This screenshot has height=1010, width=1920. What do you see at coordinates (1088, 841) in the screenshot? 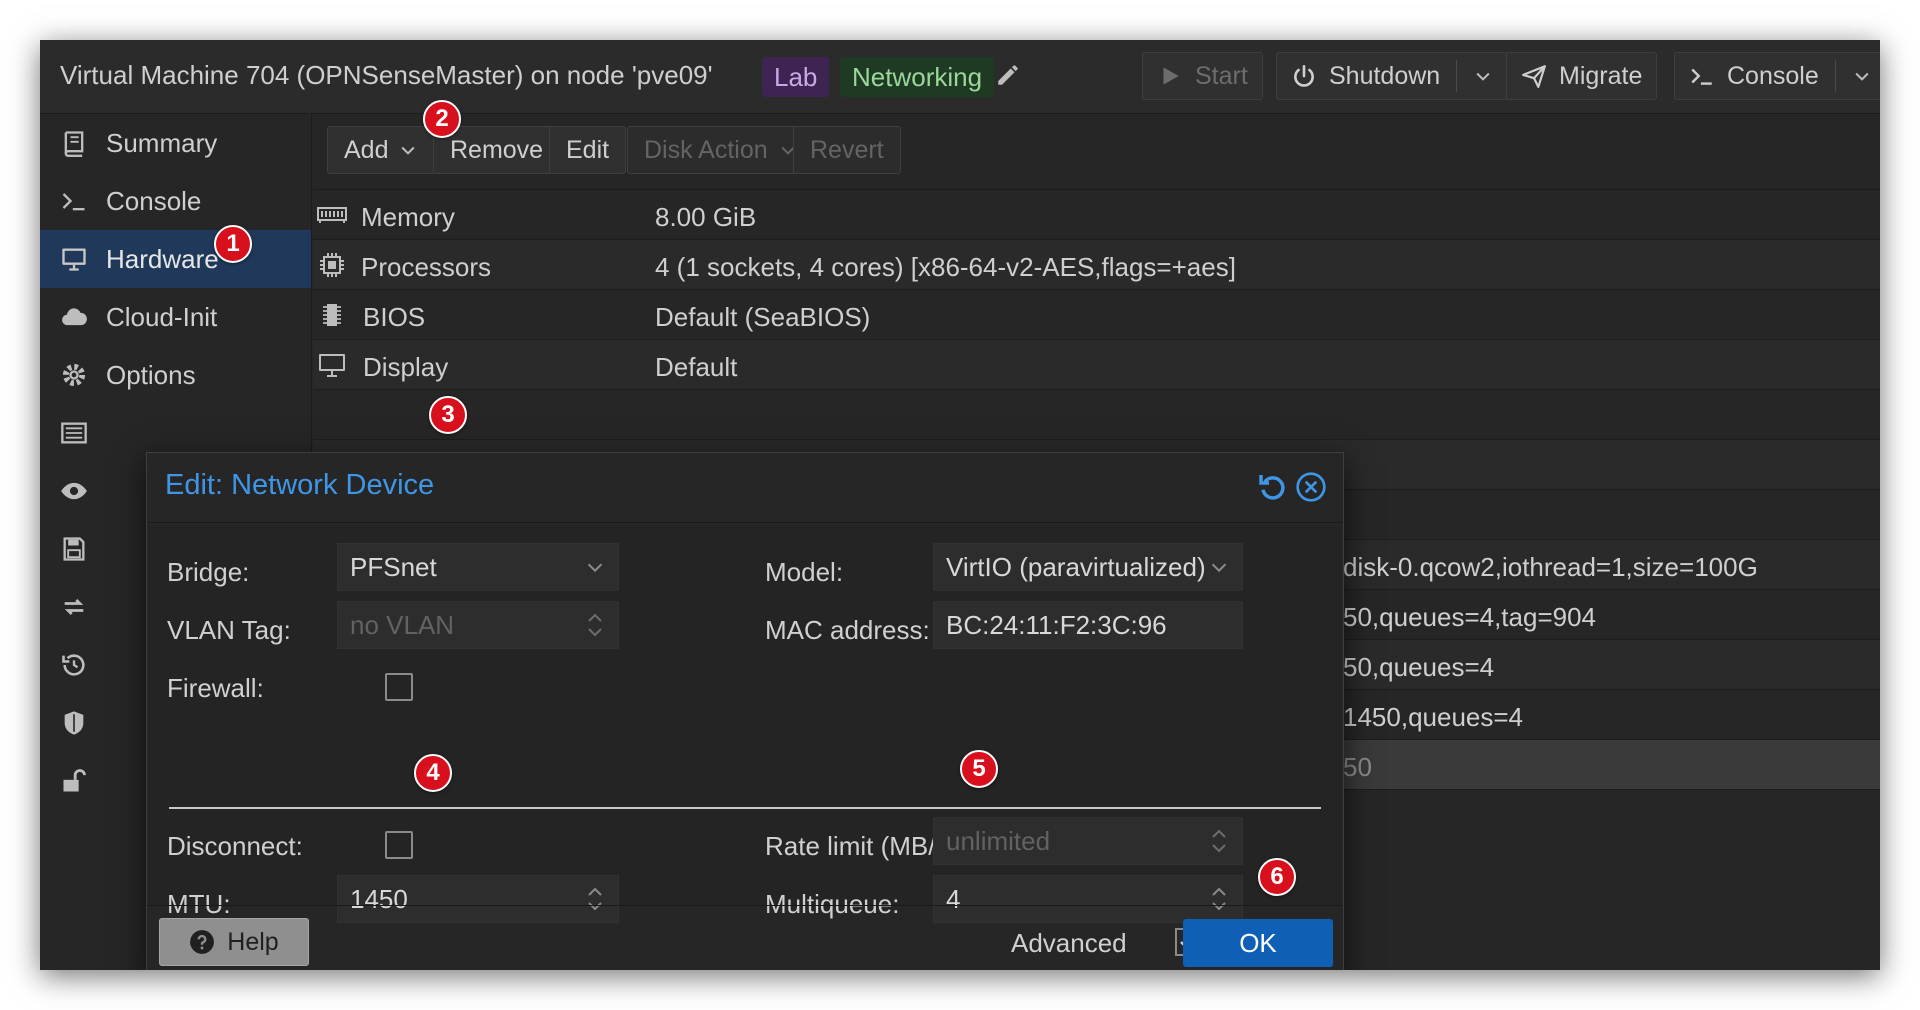
I see `rate-limit-input: unlimited` at bounding box center [1088, 841].